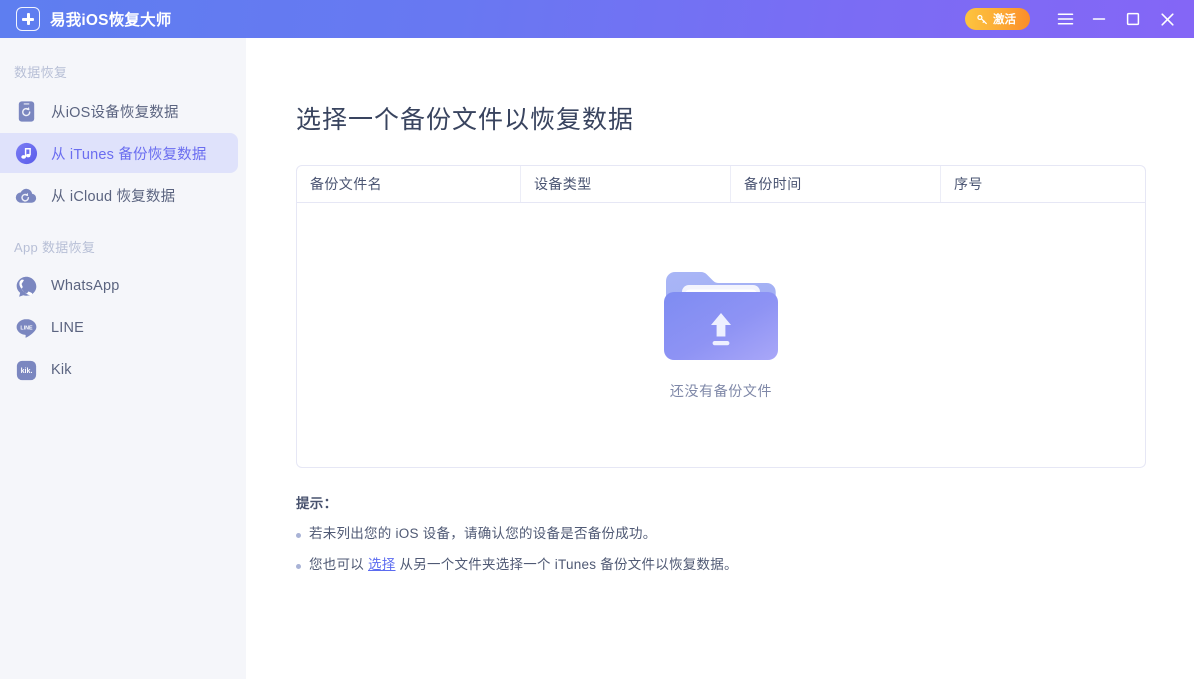  I want to click on sidebar-item-ios-device: 从iOS设备恢复数据, so click(119, 111).